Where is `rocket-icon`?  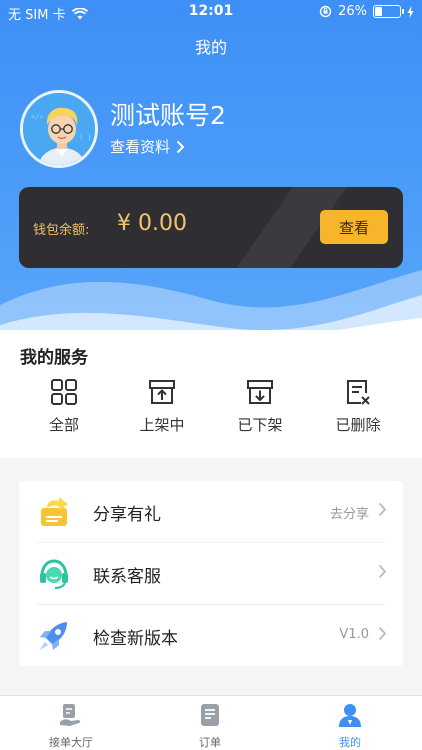 rocket-icon is located at coordinates (53, 636).